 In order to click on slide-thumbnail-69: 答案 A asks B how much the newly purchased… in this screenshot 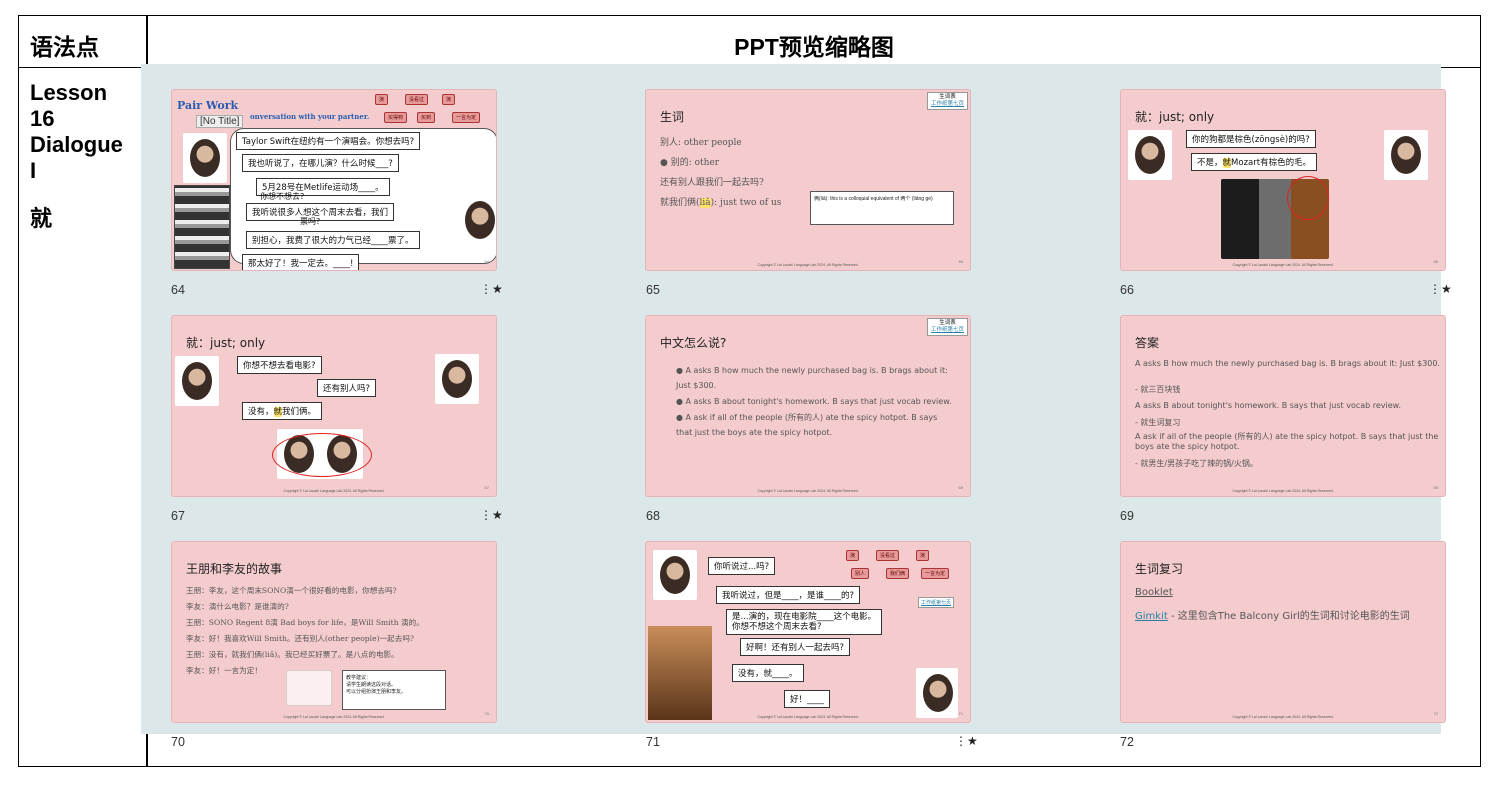, I will do `click(1283, 406)`.